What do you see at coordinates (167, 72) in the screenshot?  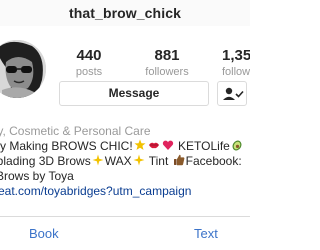 I see `followers-label: followers` at bounding box center [167, 72].